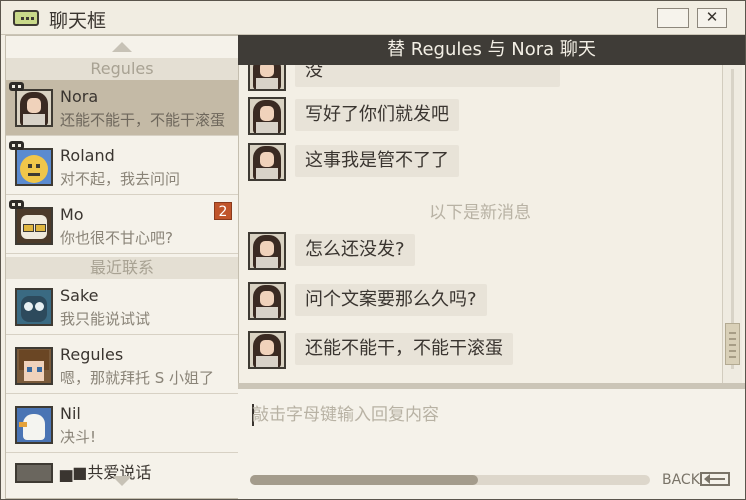 This screenshot has width=746, height=500. Describe the element at coordinates (34, 473) in the screenshot. I see `partial-avatar-icon` at that location.